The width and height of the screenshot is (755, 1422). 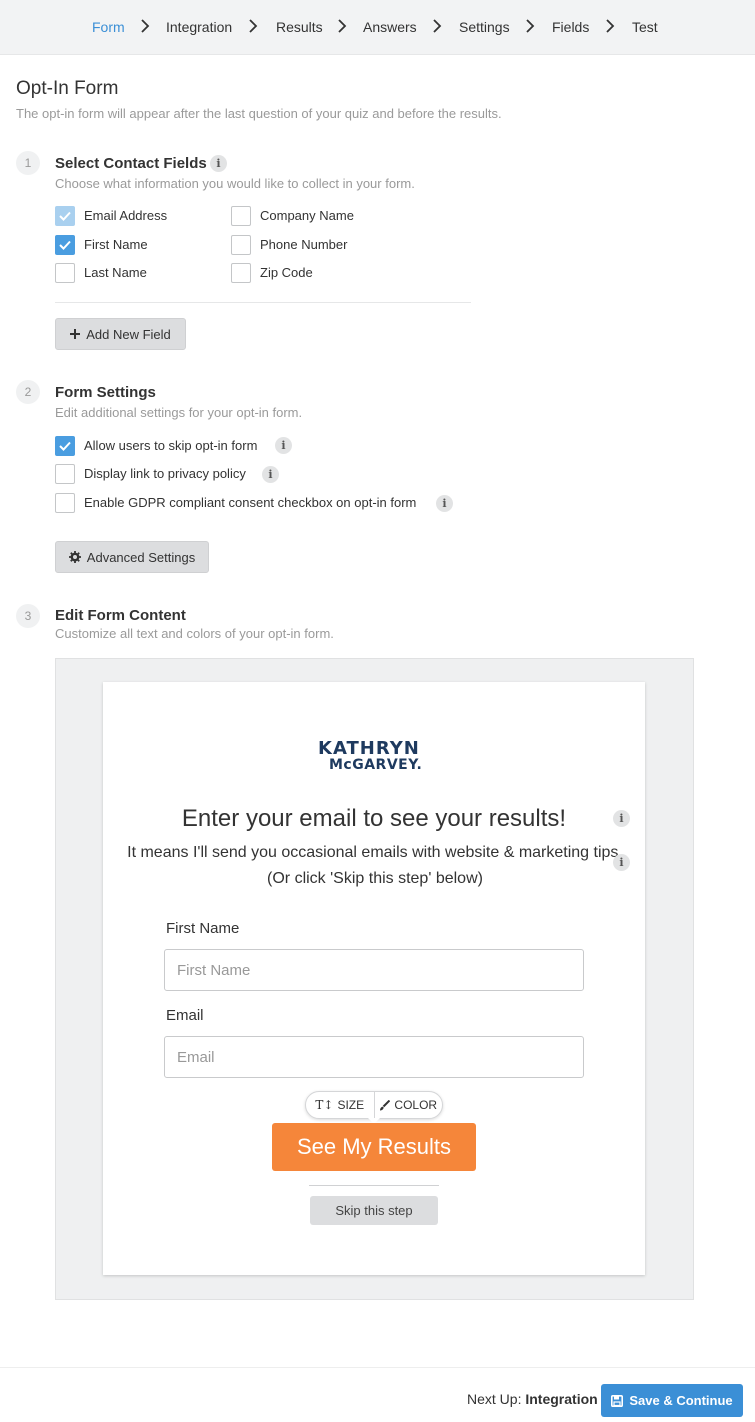 I want to click on paintbrush-icon, so click(x=385, y=1104).